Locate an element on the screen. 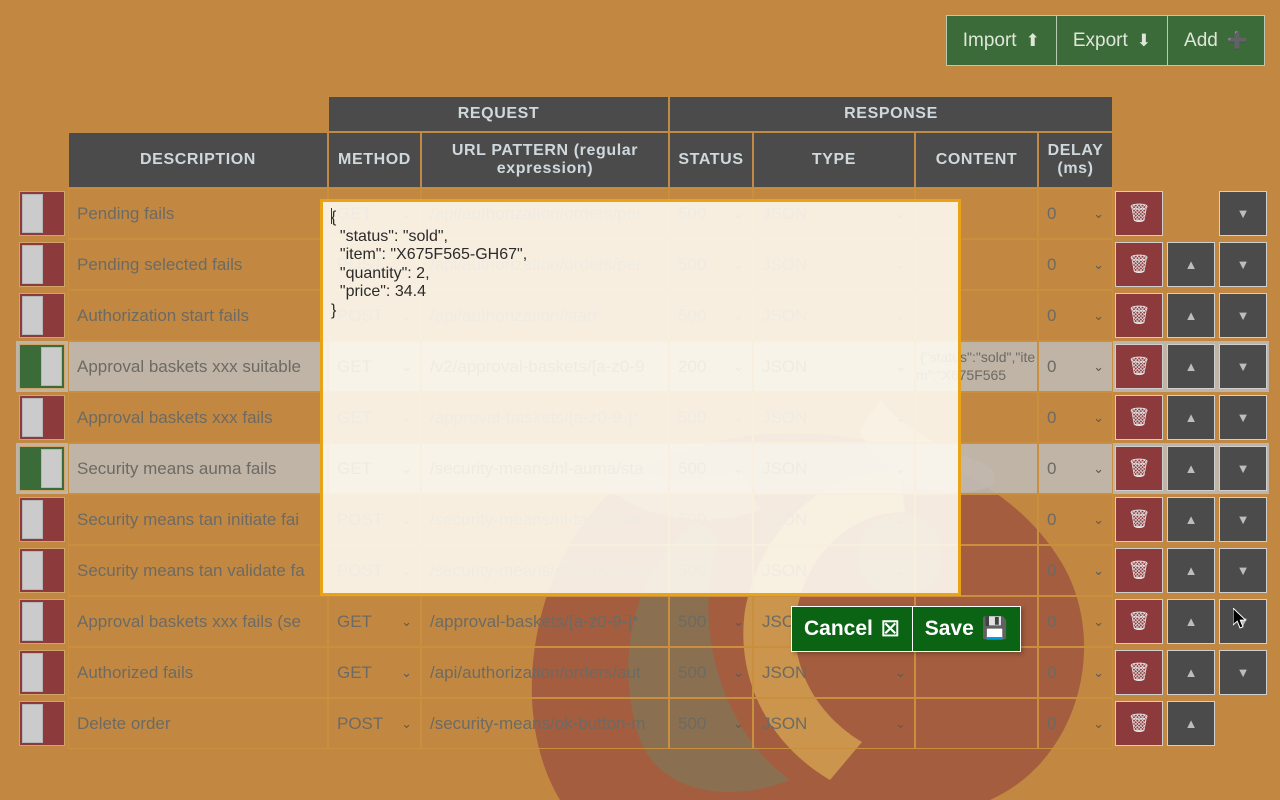 This screenshot has width=1280, height=800. column-header-content: CONTENT is located at coordinates (976, 160).